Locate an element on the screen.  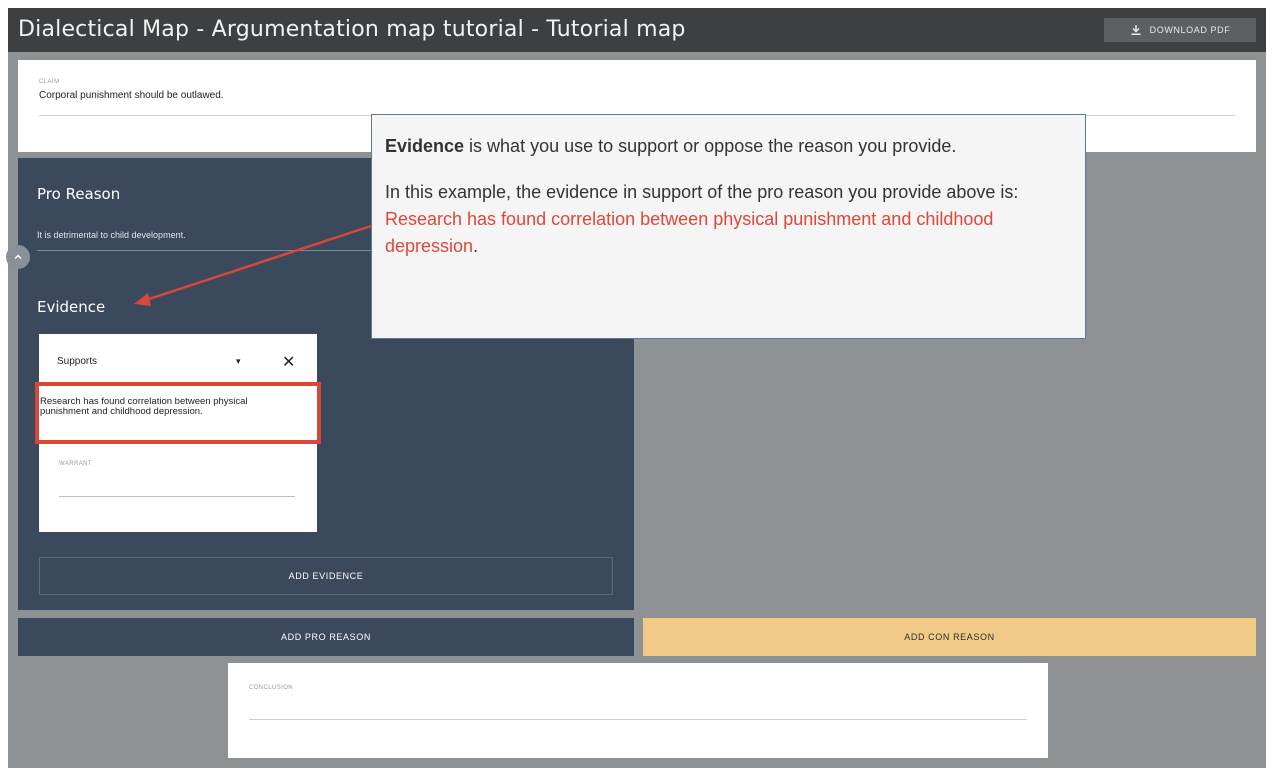
claim-label: CLAIM is located at coordinates (49, 82).